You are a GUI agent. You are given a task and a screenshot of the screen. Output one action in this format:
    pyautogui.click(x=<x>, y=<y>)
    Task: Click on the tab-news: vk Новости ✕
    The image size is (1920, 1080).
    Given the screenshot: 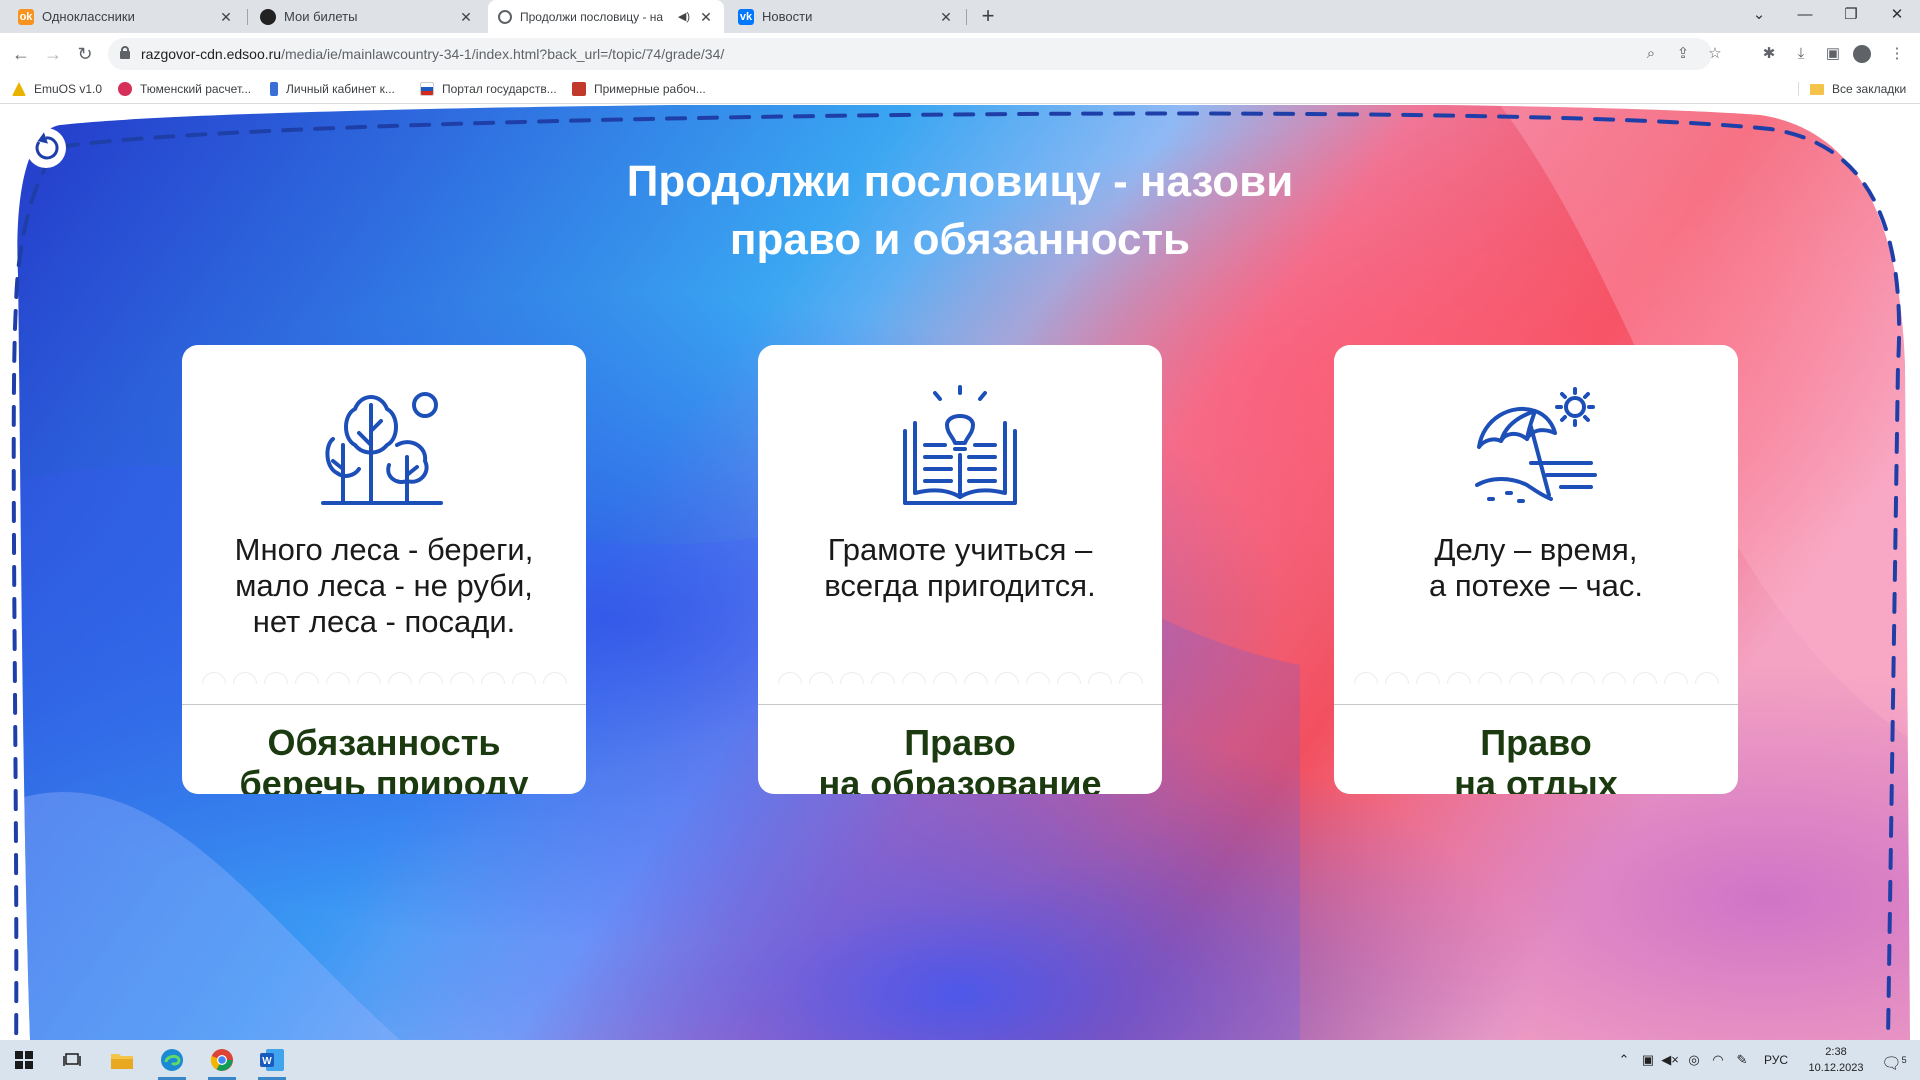 What is the action you would take?
    pyautogui.click(x=846, y=16)
    